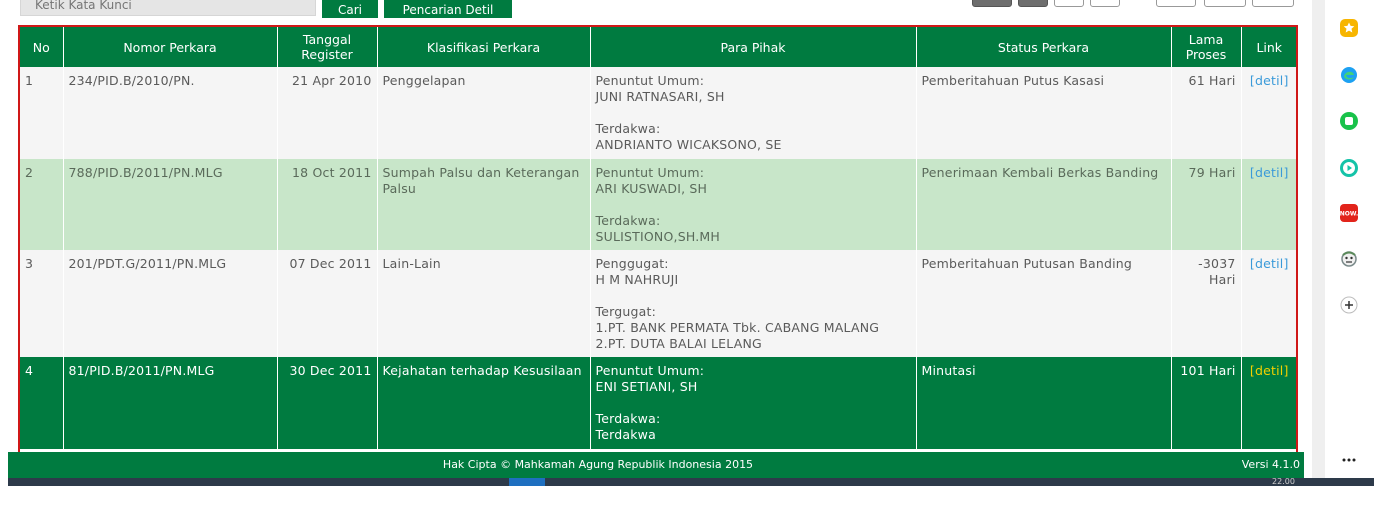  What do you see at coordinates (1206, 403) in the screenshot?
I see `process-duration: 101 Hari` at bounding box center [1206, 403].